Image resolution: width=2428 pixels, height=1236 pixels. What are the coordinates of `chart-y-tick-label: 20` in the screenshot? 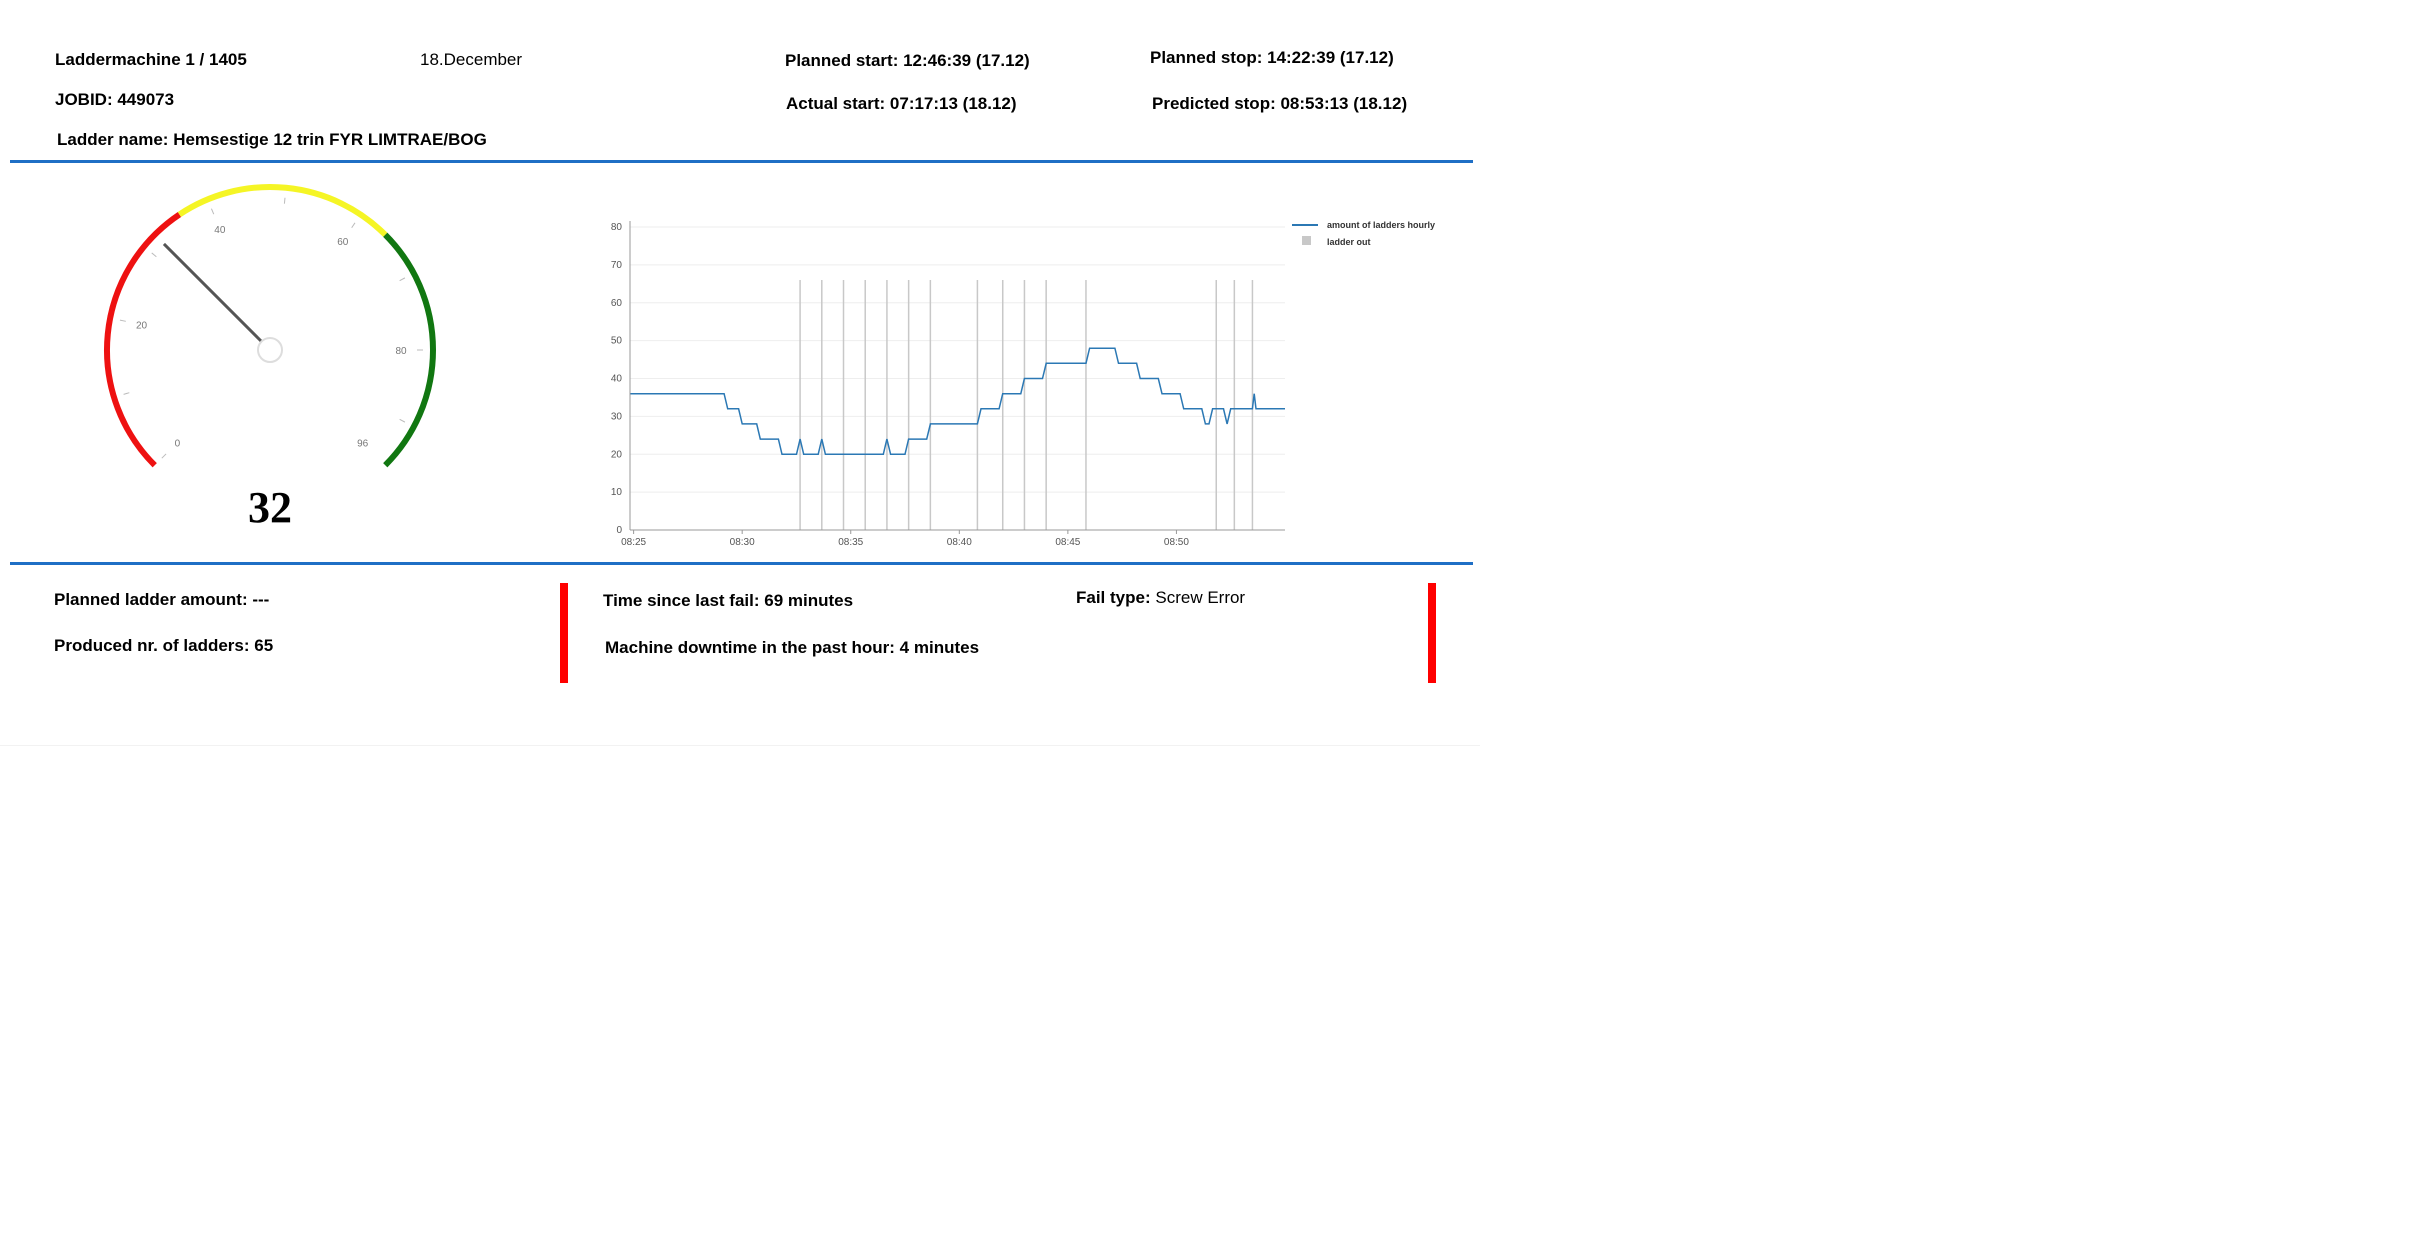 It's located at (617, 454).